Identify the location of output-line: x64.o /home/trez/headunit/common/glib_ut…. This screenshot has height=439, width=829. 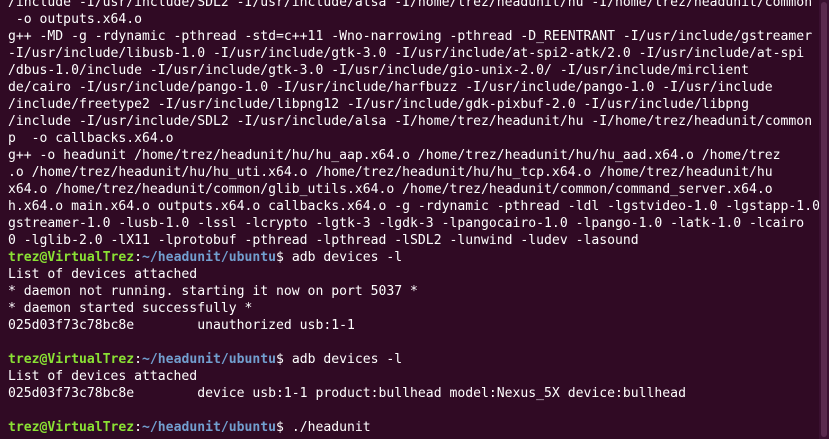
(390, 189).